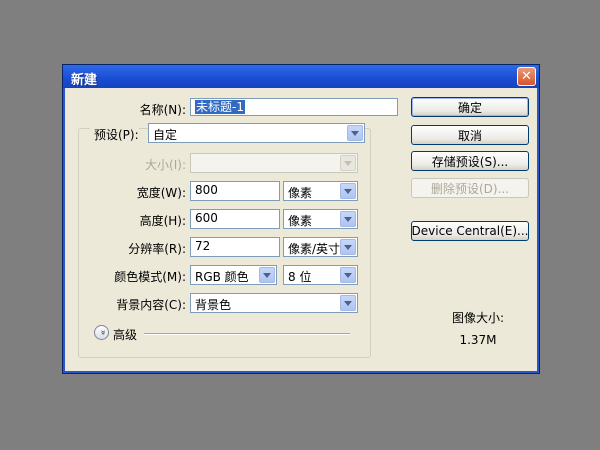 The width and height of the screenshot is (600, 450). What do you see at coordinates (274, 163) in the screenshot?
I see `size-select` at bounding box center [274, 163].